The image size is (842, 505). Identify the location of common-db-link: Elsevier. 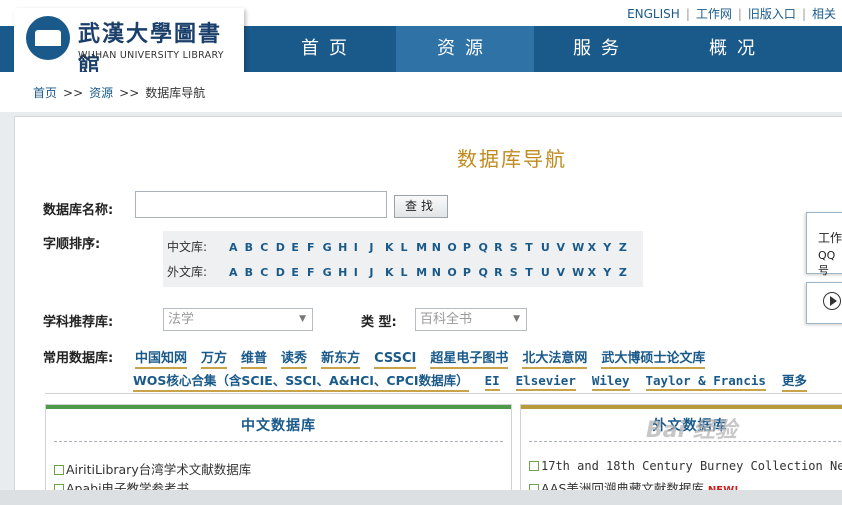
(545, 382).